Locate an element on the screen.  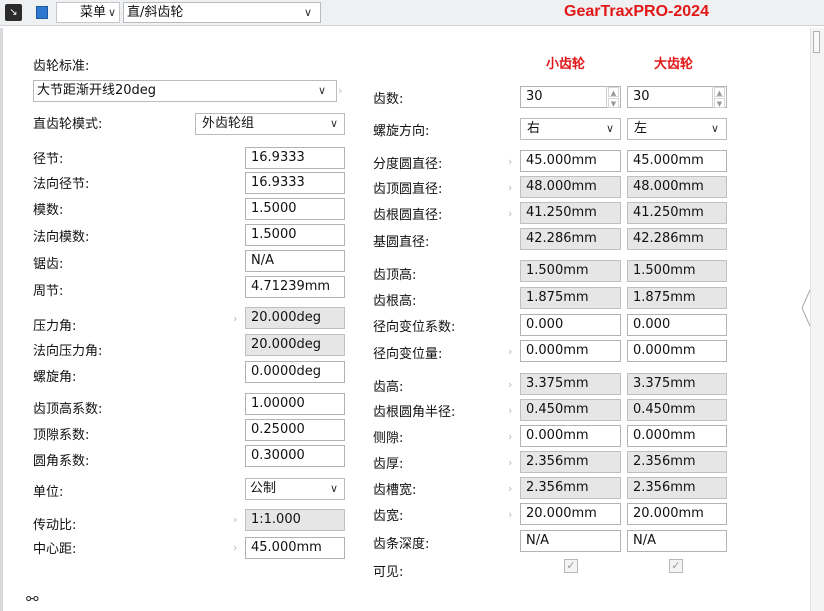
pinion-pitch-diameter-field: 45.000mm is located at coordinates (570, 161).